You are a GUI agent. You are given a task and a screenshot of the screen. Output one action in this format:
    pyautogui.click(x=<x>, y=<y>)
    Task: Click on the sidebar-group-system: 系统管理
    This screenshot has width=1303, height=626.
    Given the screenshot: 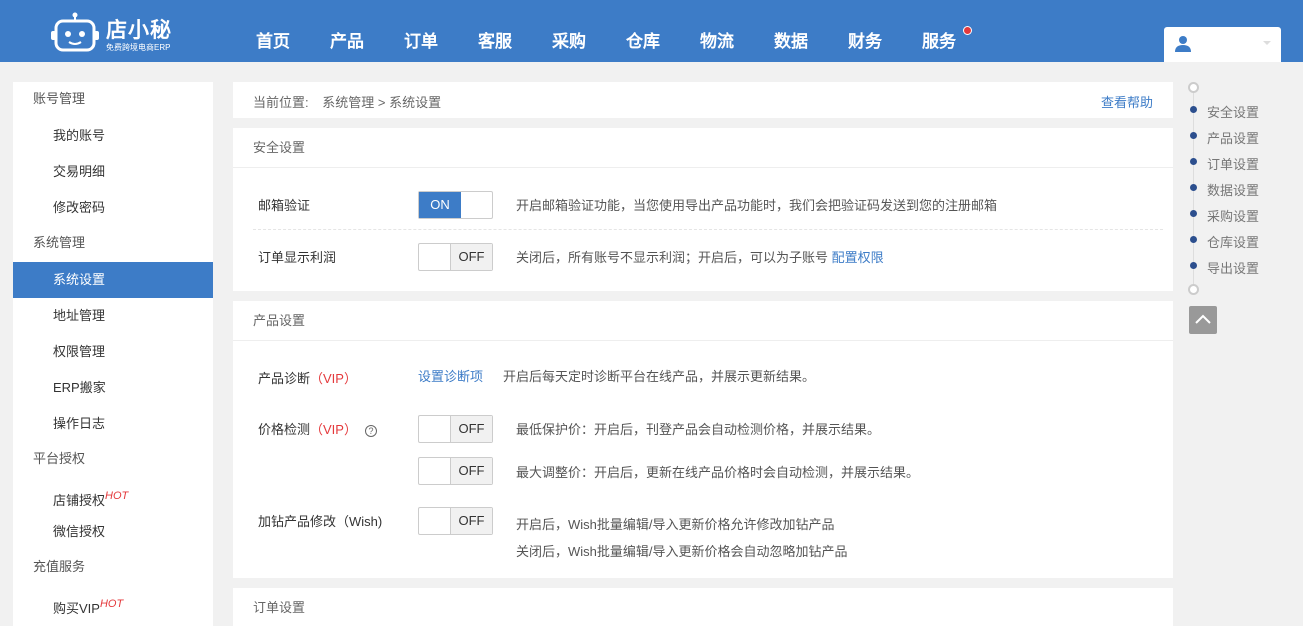 What is the action you would take?
    pyautogui.click(x=59, y=242)
    